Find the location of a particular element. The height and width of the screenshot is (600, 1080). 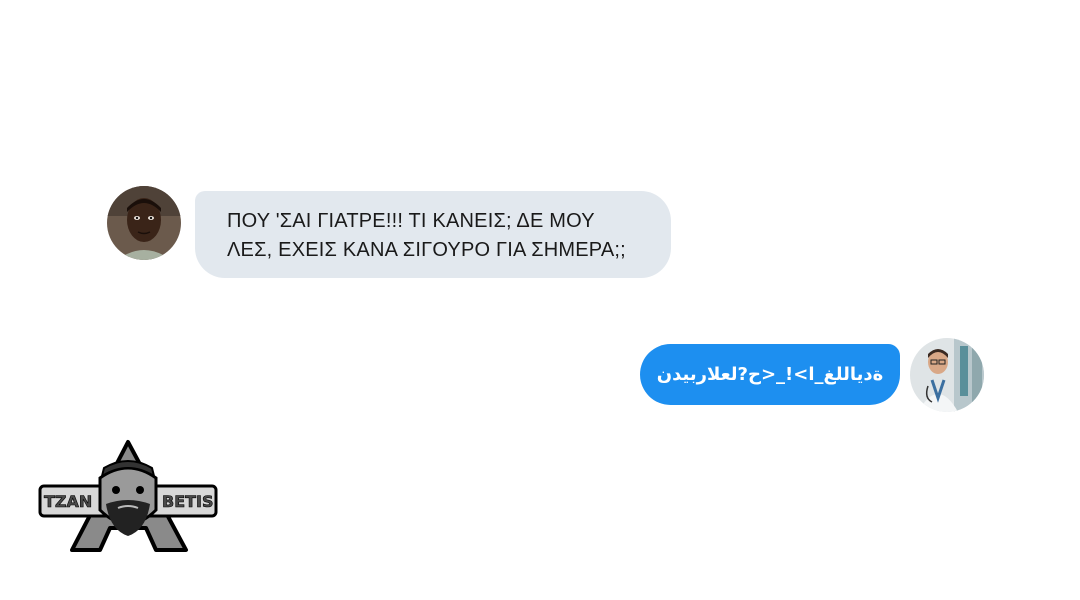

person-avatar-icon is located at coordinates (144, 223).